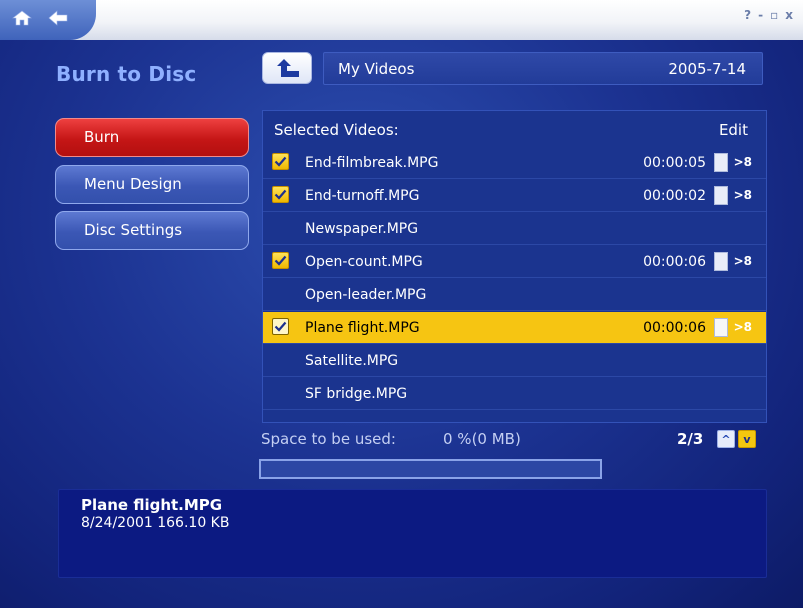 The image size is (803, 608). I want to click on space-label: Space to be used:, so click(328, 439).